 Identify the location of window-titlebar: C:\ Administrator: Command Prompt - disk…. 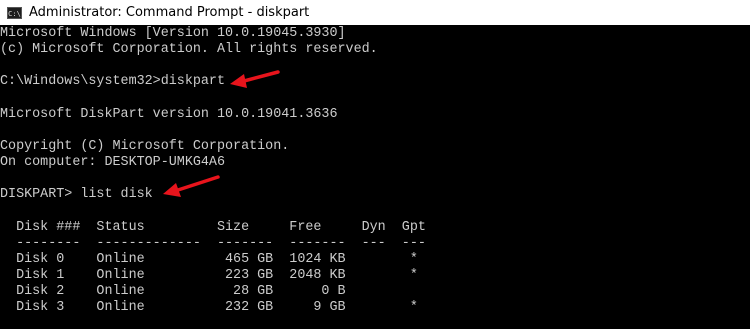
(375, 12).